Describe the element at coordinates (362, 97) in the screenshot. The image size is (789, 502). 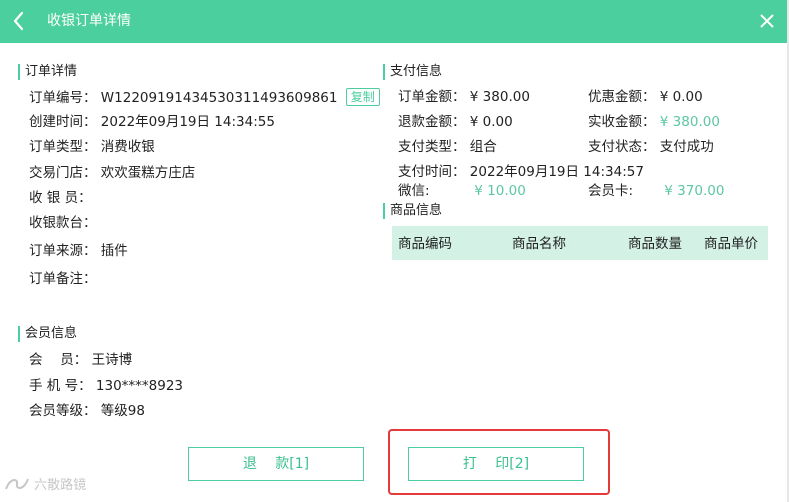
I see `copy-button: 复制` at that location.